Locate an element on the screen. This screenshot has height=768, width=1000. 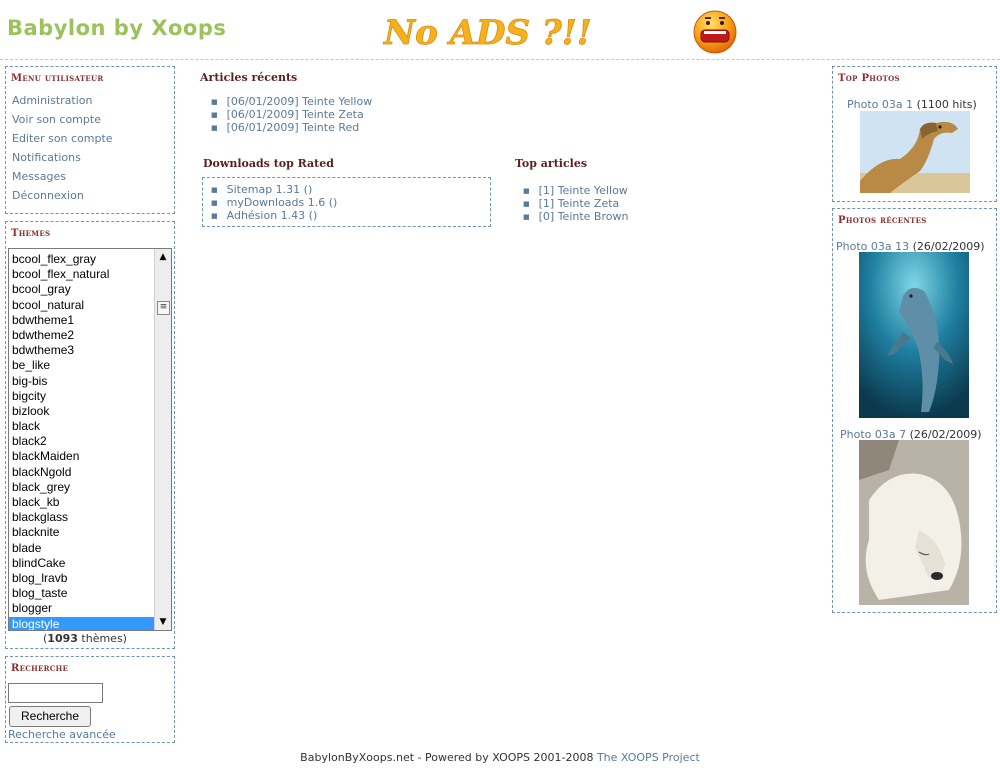
recent-article-link: [06/01/2009] Teinte Yellow is located at coordinates (300, 101).